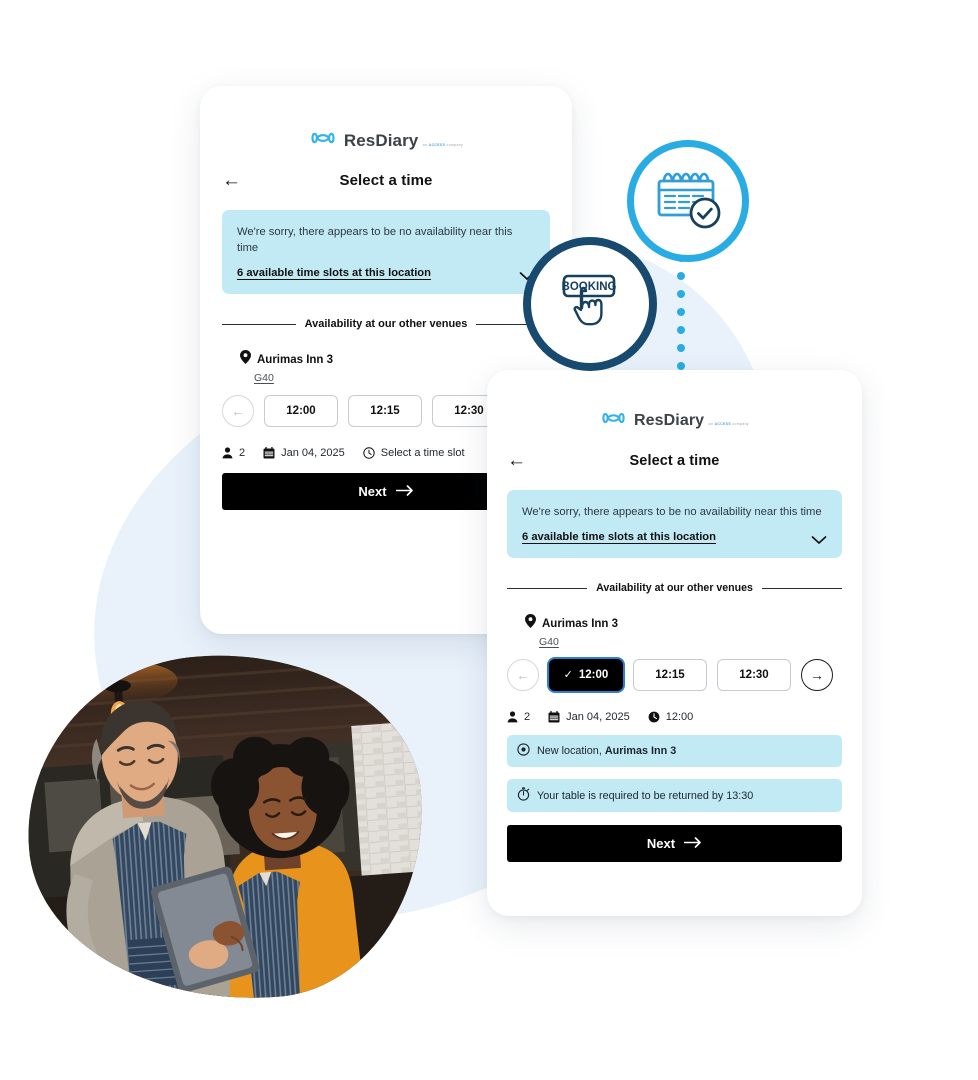 The height and width of the screenshot is (1080, 978). I want to click on calendar-check-badge, so click(688, 201).